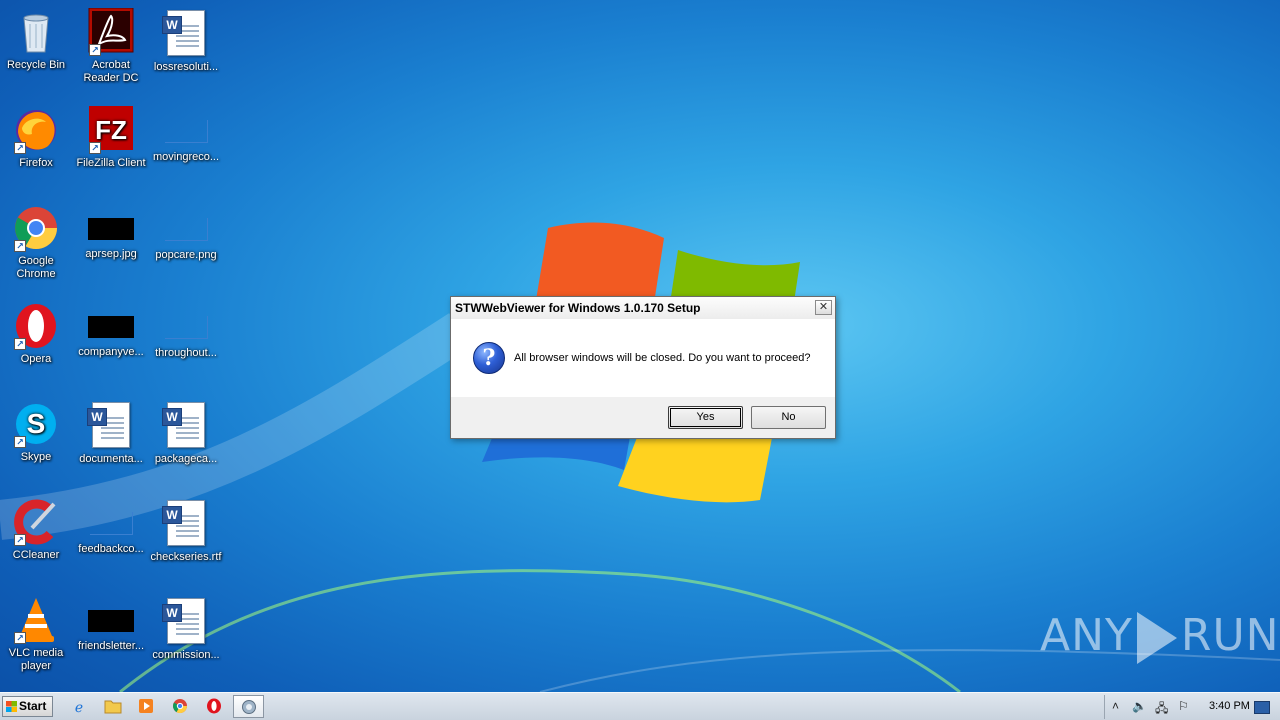  Describe the element at coordinates (36, 555) in the screenshot. I see `desktop-icon-label: CCleaner` at that location.